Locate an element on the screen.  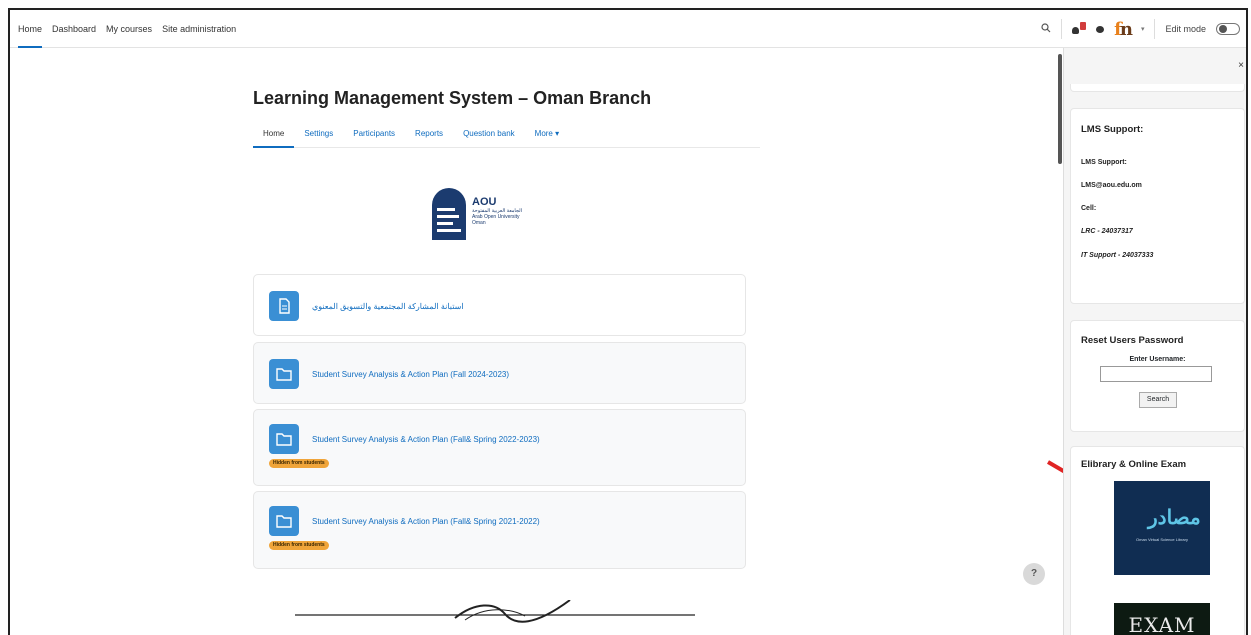
close-drawer-icon: × is located at coordinates (1241, 65).